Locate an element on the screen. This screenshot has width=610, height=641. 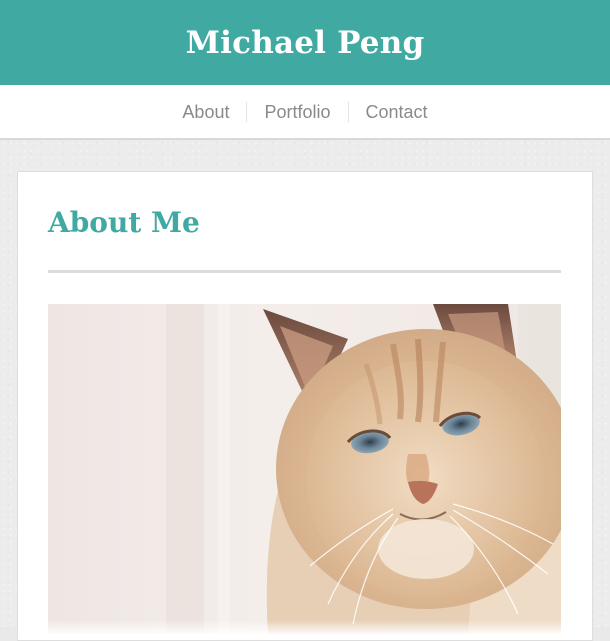
main-nav: About Portfolio Contact is located at coordinates (305, 112).